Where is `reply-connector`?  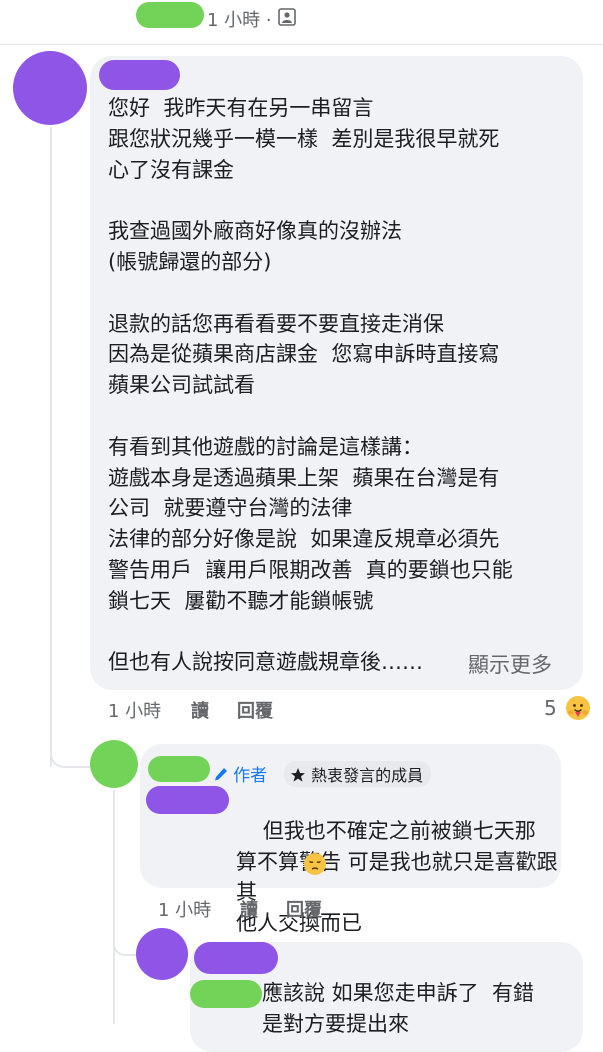
reply-connector is located at coordinates (70, 755).